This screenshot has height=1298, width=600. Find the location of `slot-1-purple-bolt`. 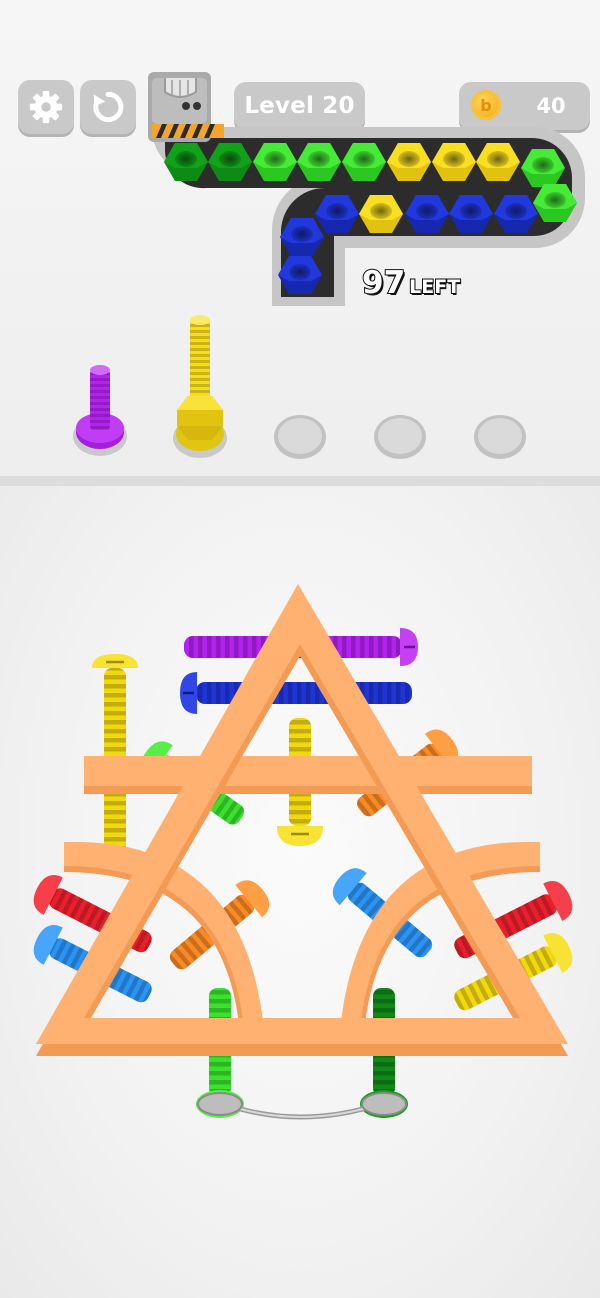

slot-1-purple-bolt is located at coordinates (100, 410).